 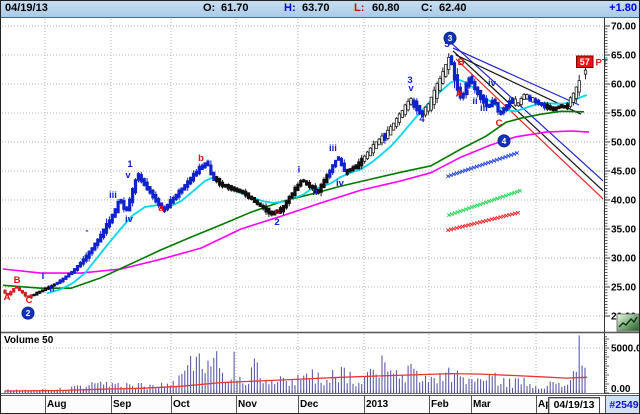 What do you see at coordinates (201, 158) in the screenshot?
I see `wave-label: b` at bounding box center [201, 158].